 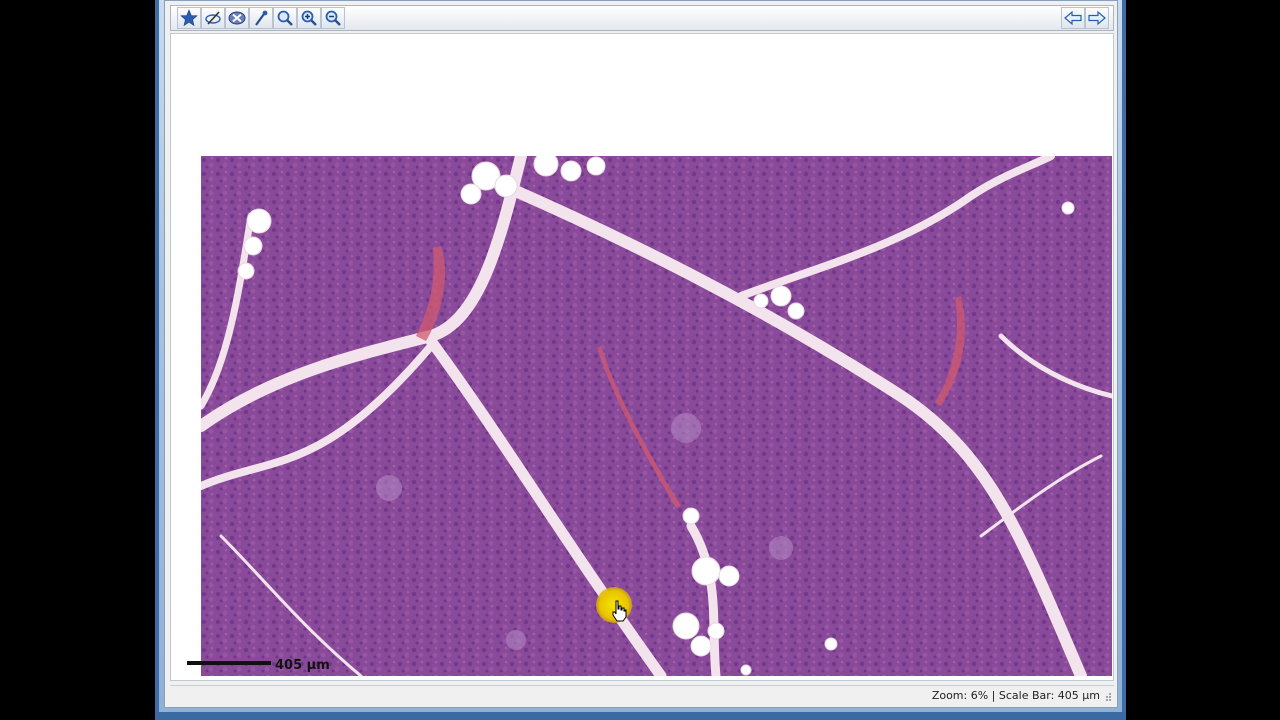 What do you see at coordinates (619, 611) in the screenshot?
I see `hand-cursor-icon` at bounding box center [619, 611].